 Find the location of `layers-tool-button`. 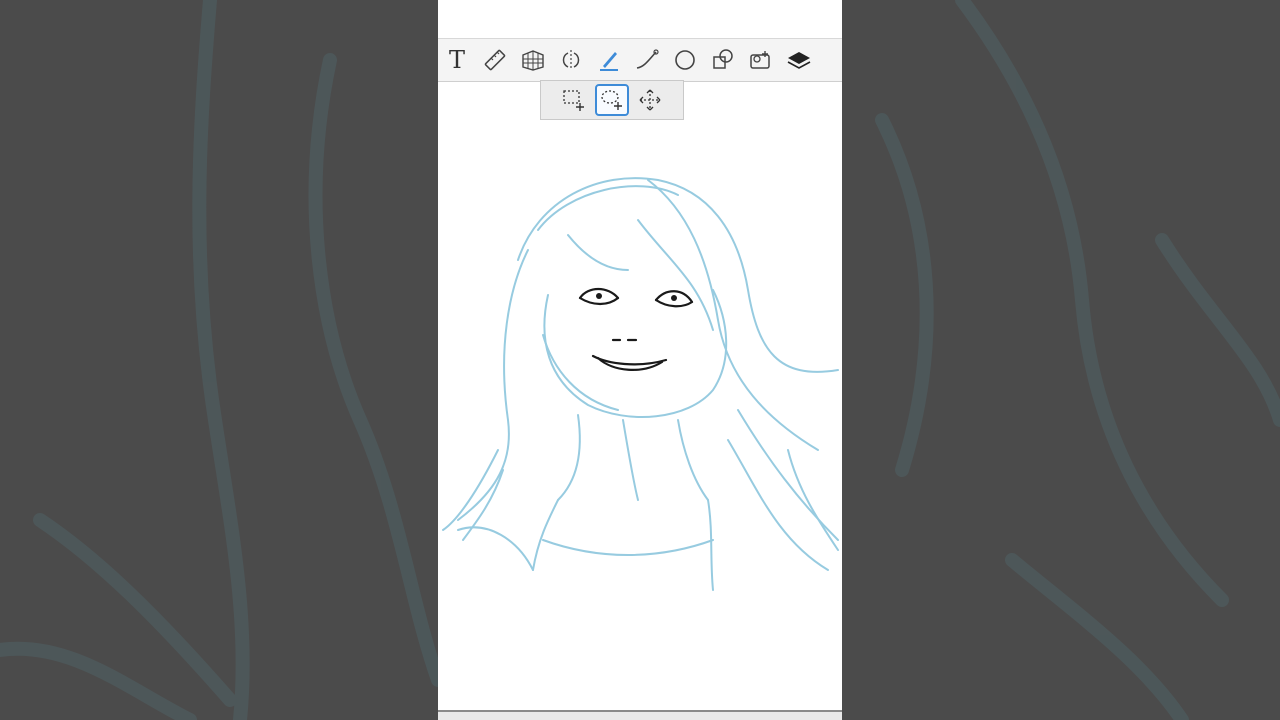

layers-tool-button is located at coordinates (799, 60).